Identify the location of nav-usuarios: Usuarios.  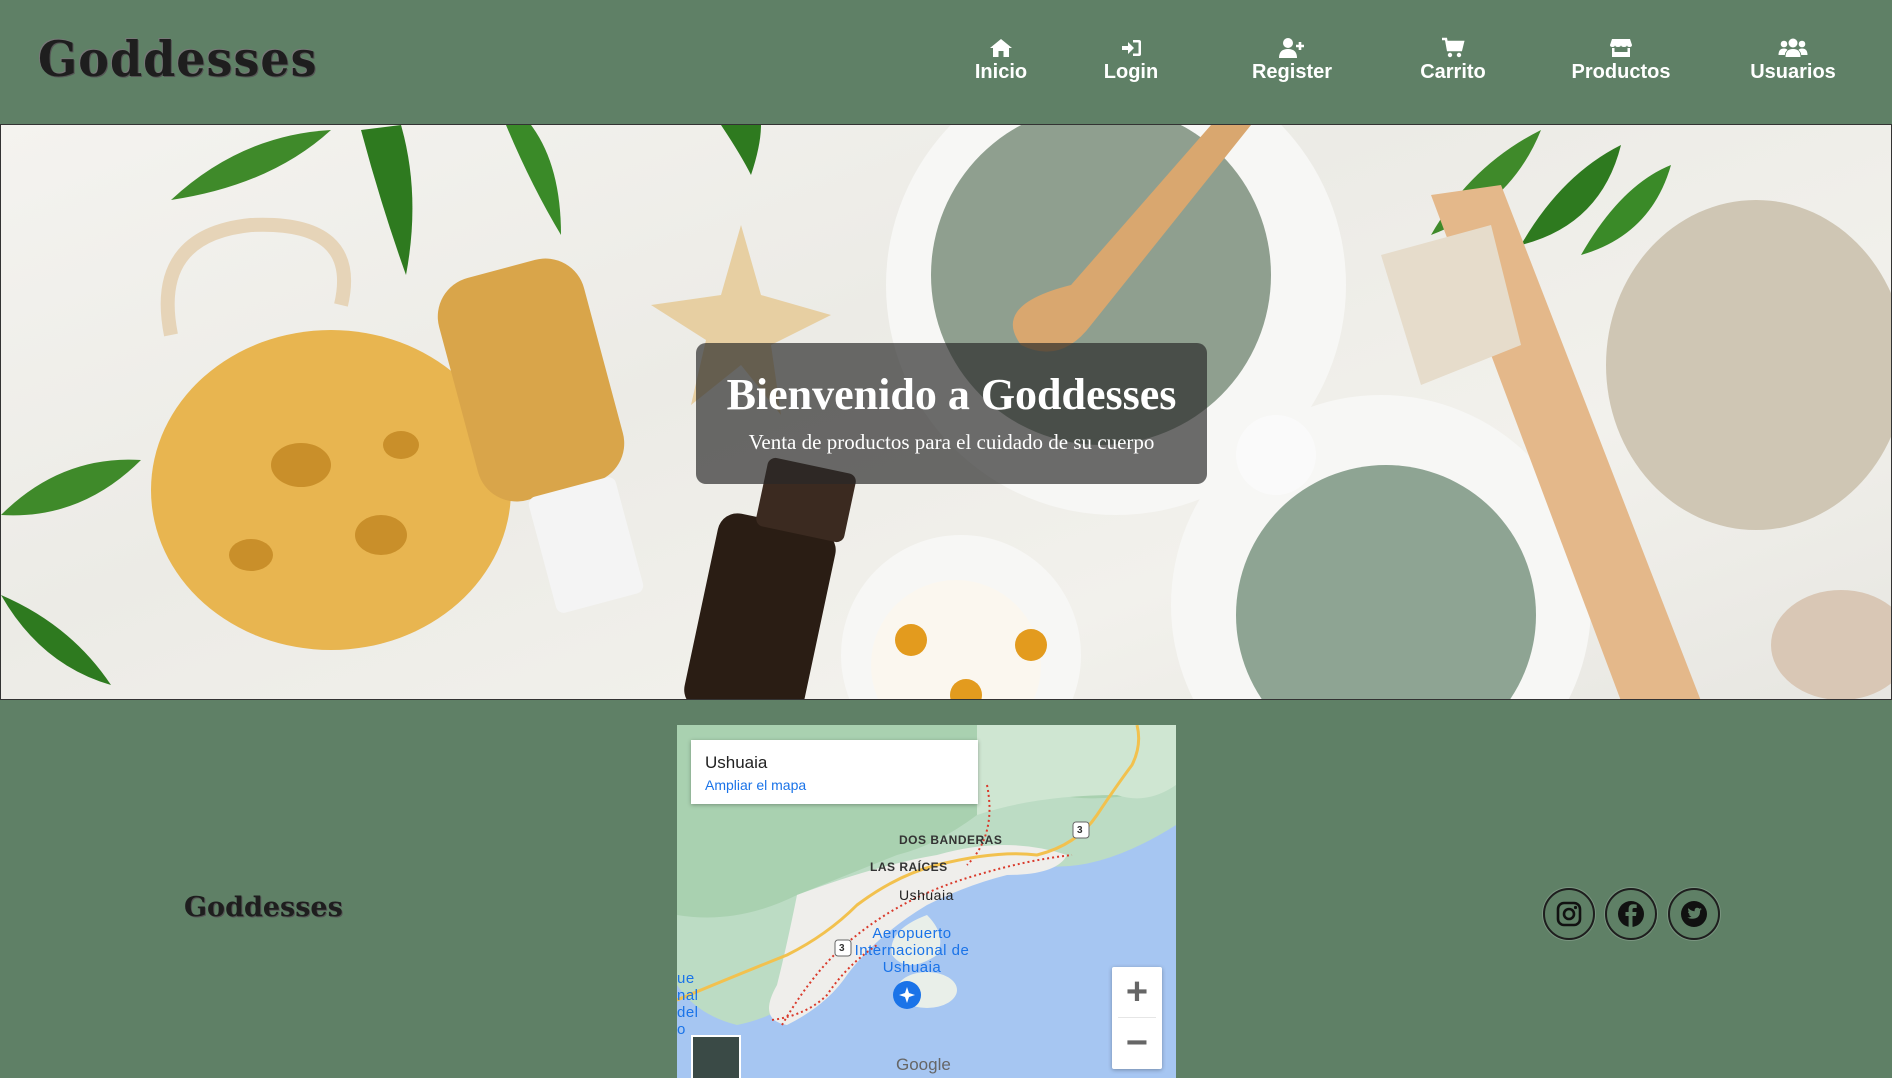
(1793, 60).